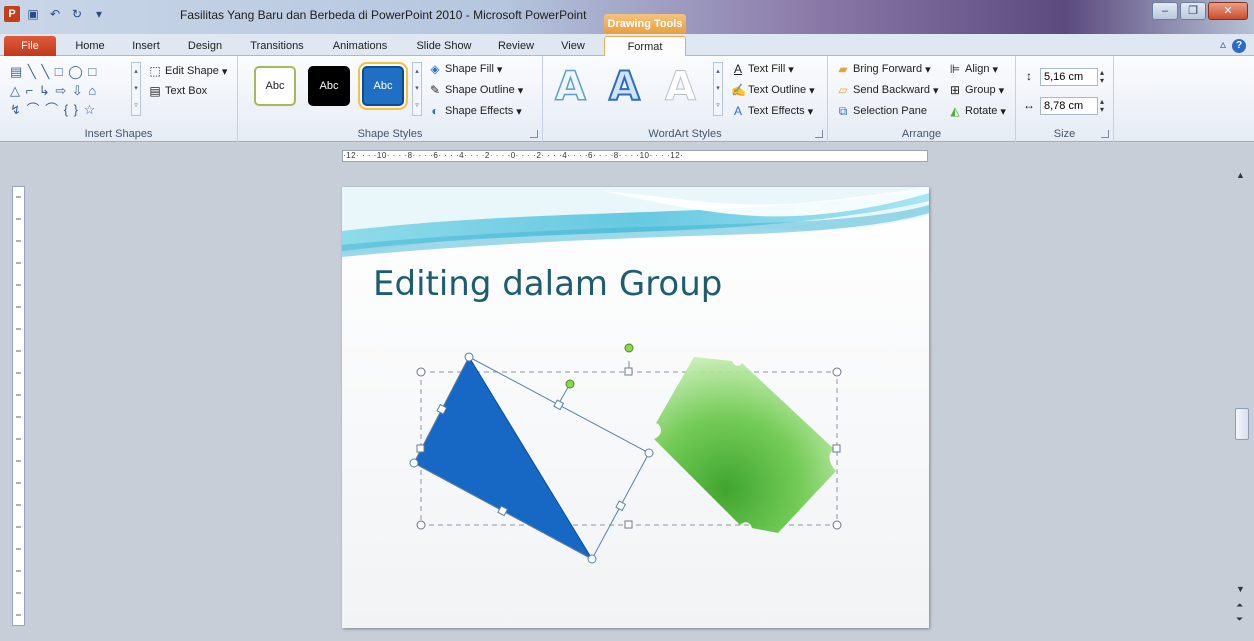 This screenshot has height=641, width=1254. I want to click on text-effects-button: A Text Effects ▾, so click(772, 111).